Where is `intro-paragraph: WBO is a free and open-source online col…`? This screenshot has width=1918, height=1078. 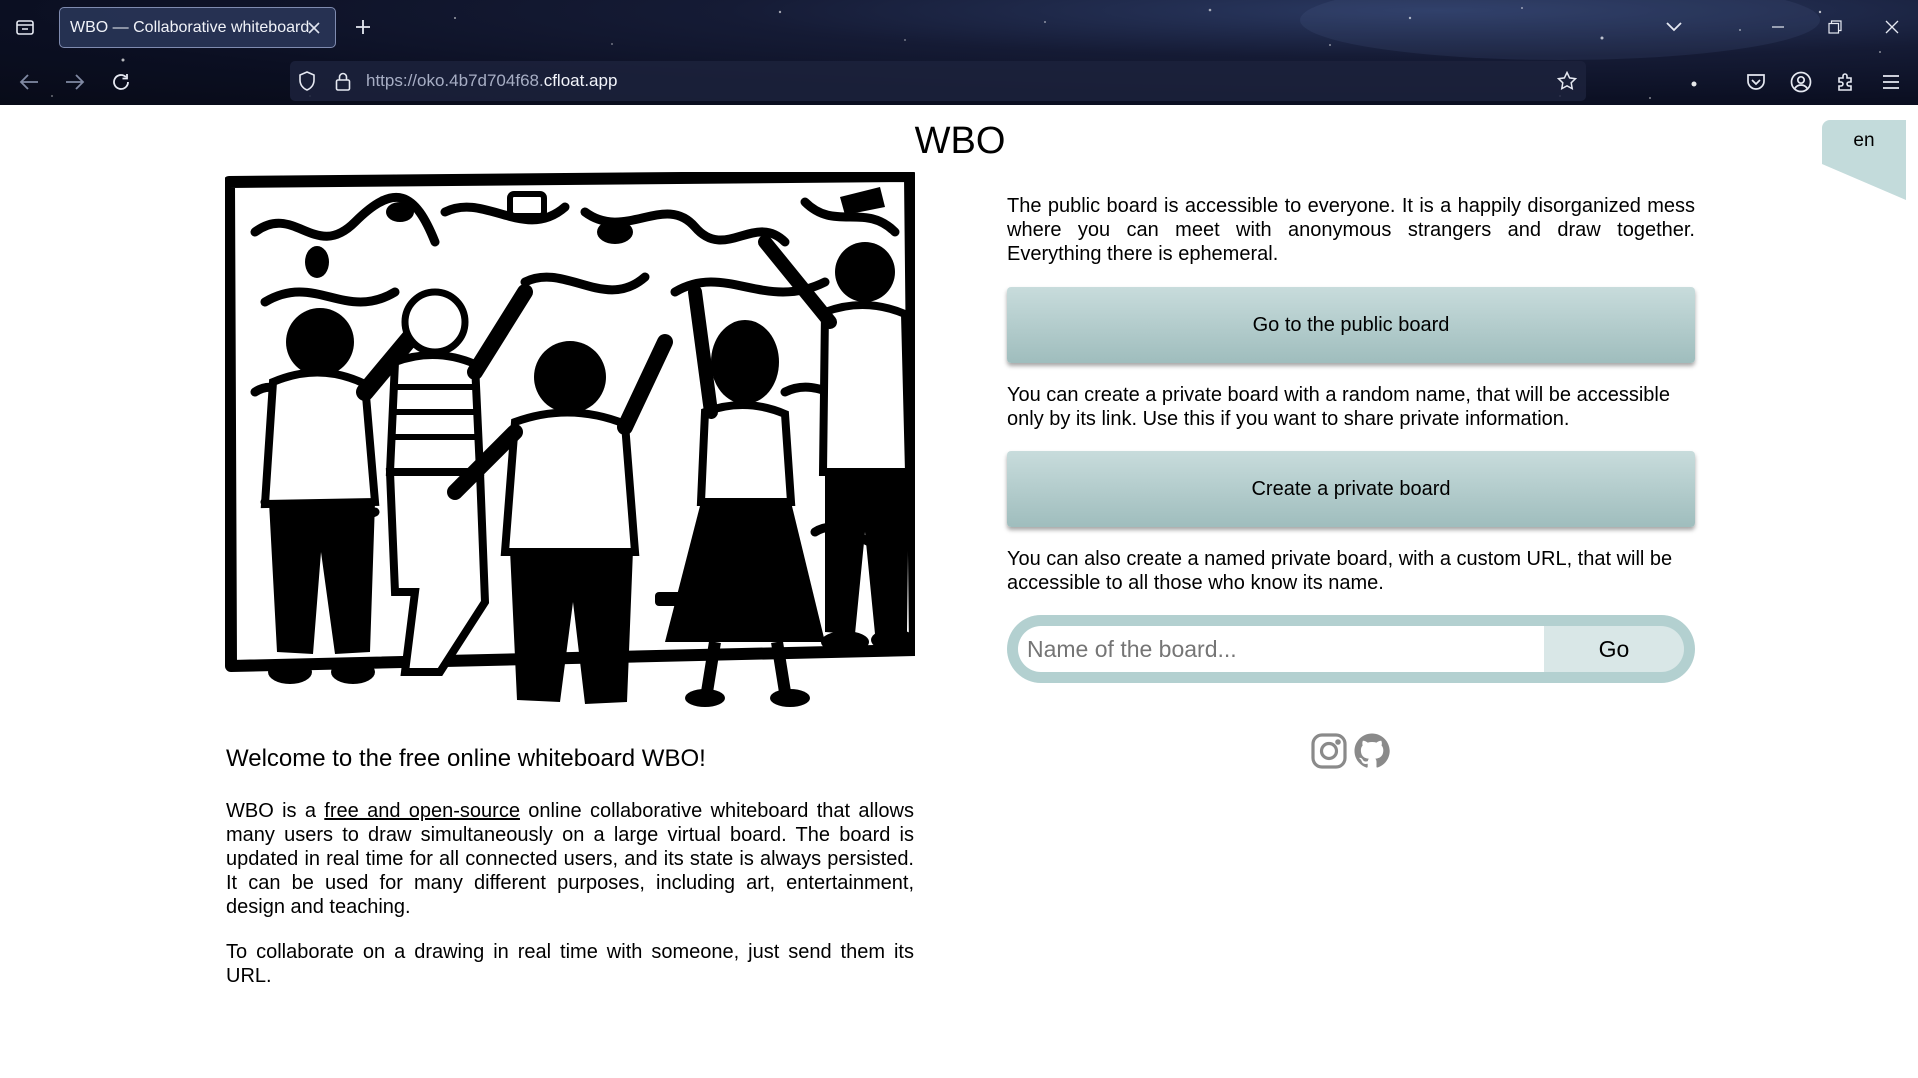
intro-paragraph: WBO is a free and open-source online col… is located at coordinates (570, 859).